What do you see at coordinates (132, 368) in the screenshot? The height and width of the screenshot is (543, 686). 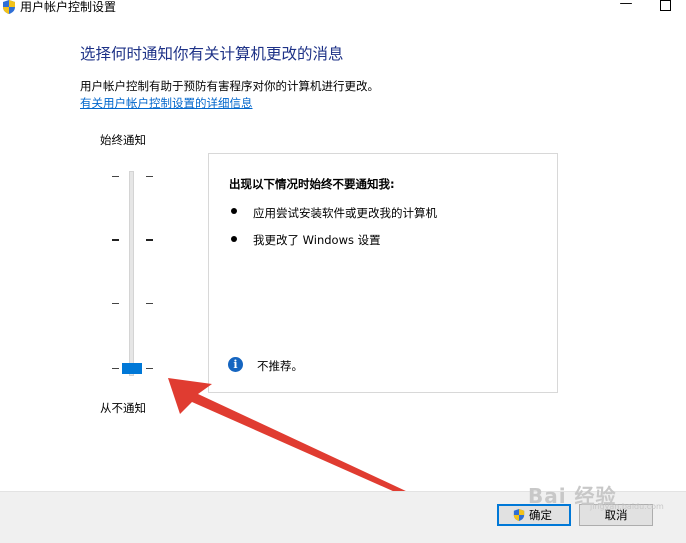 I see `slider-thumb` at bounding box center [132, 368].